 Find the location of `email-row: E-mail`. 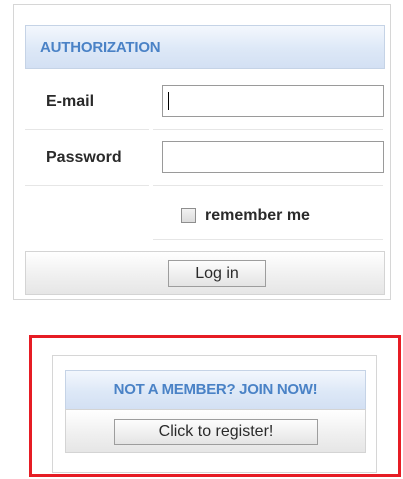

email-row: E-mail is located at coordinates (205, 103).